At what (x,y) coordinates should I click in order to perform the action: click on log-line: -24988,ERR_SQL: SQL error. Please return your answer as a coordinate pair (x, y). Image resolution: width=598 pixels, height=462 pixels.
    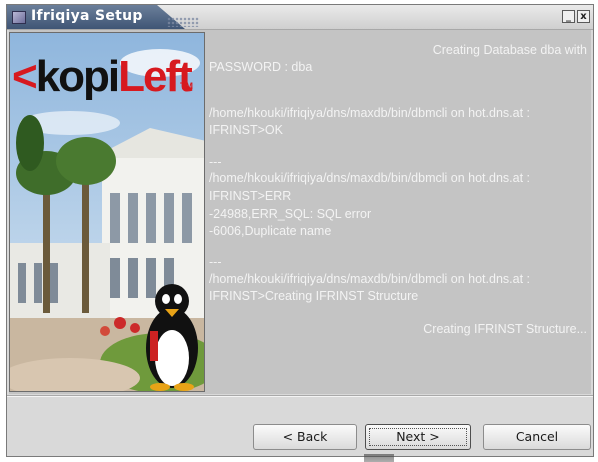
    Looking at the image, I should click on (290, 214).